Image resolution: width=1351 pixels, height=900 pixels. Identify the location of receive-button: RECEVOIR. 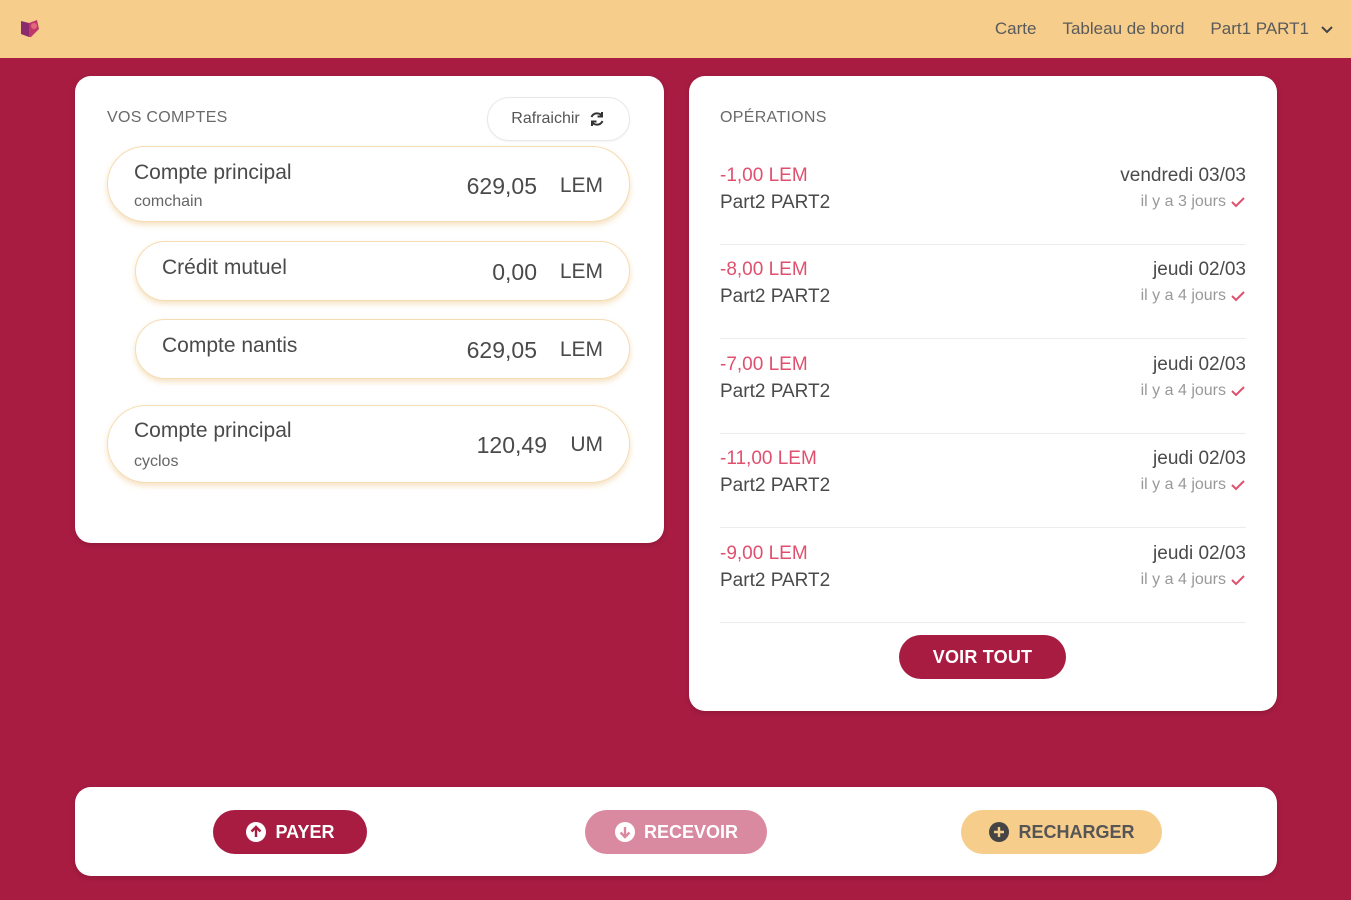
(676, 832).